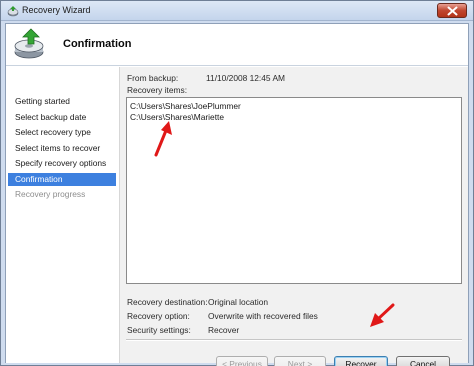  I want to click on close-icon, so click(452, 11).